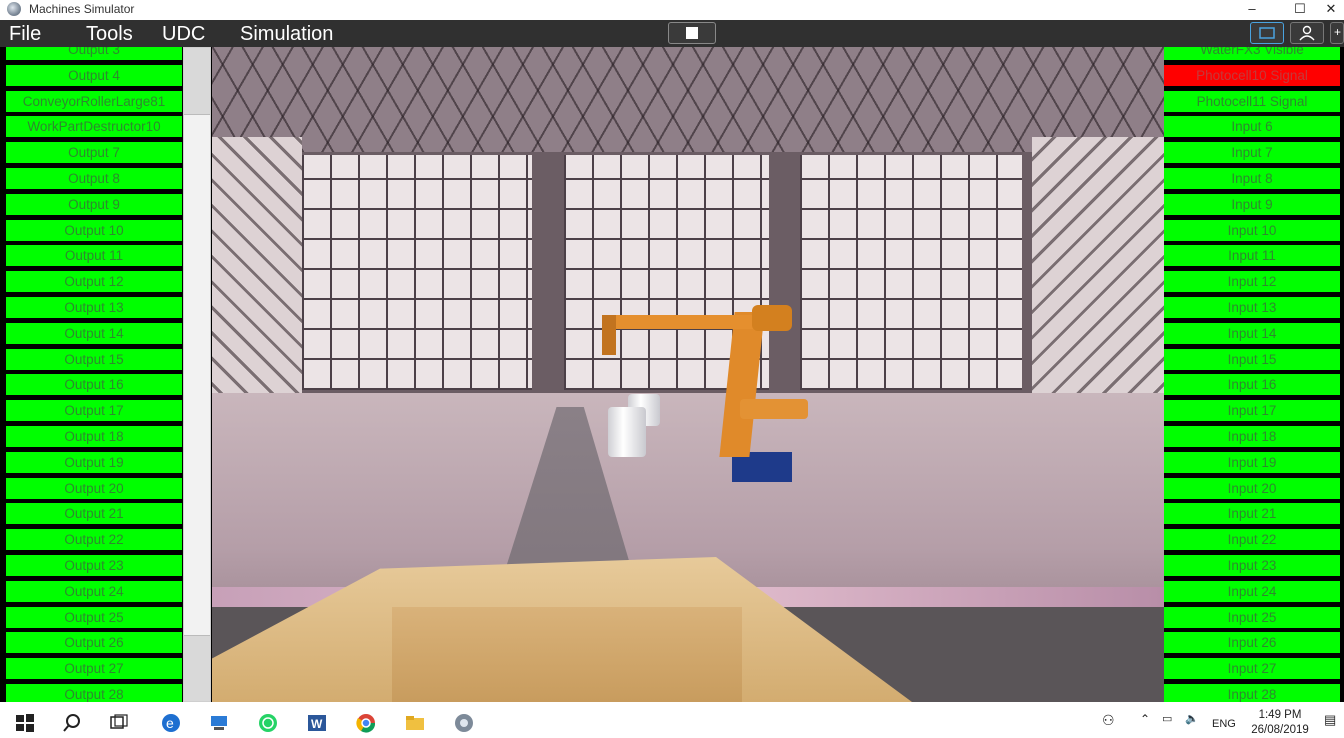 This screenshot has height=738, width=1344. I want to click on task-view-icon, so click(119, 723).